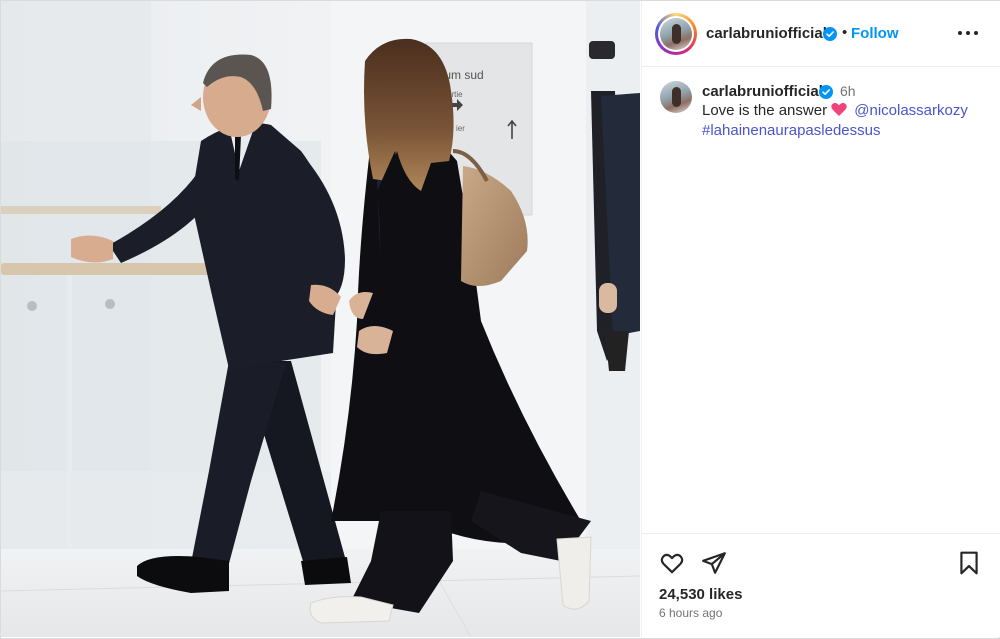 The height and width of the screenshot is (639, 1000). I want to click on caption-avatar, so click(676, 97).